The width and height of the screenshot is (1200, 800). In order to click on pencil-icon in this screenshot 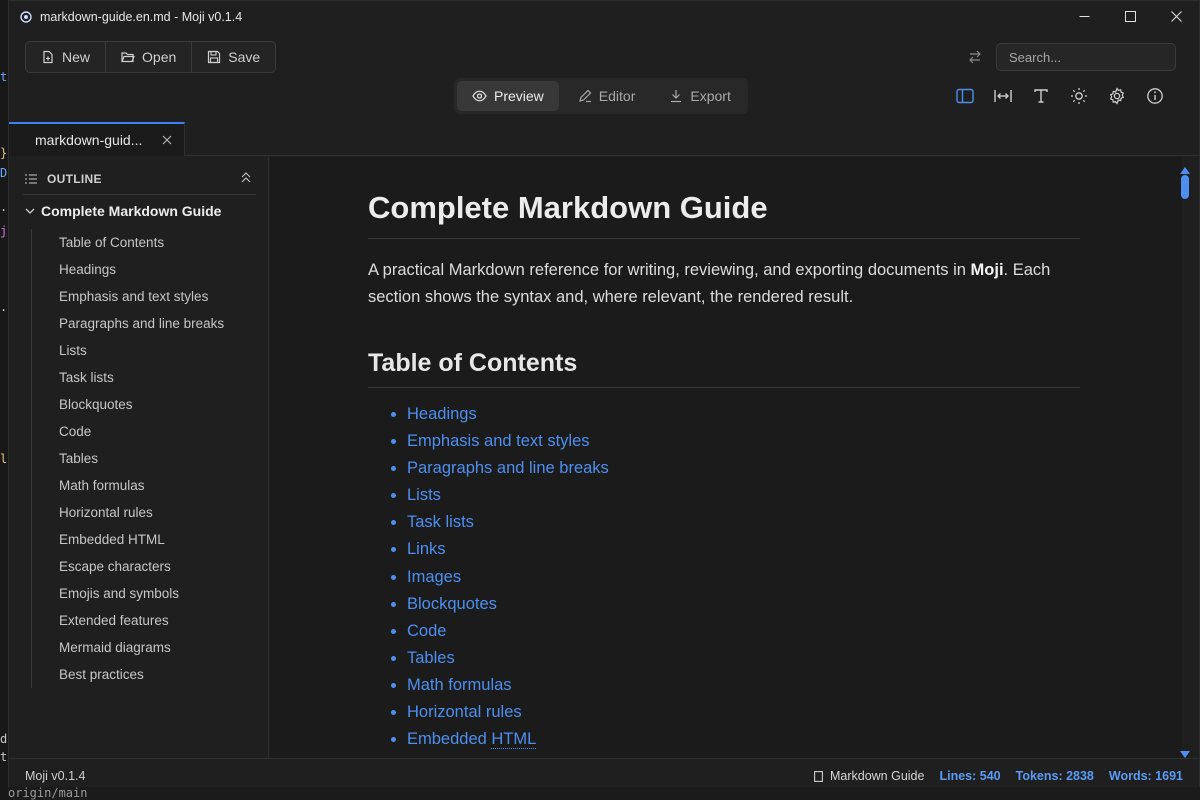, I will do `click(585, 96)`.